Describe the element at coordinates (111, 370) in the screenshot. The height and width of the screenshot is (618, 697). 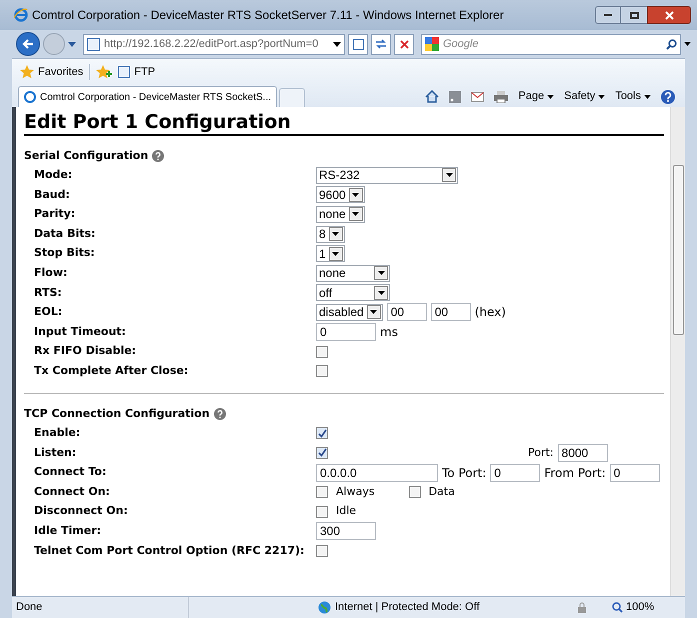
I see `field-label: Tx Complete After Close:` at that location.